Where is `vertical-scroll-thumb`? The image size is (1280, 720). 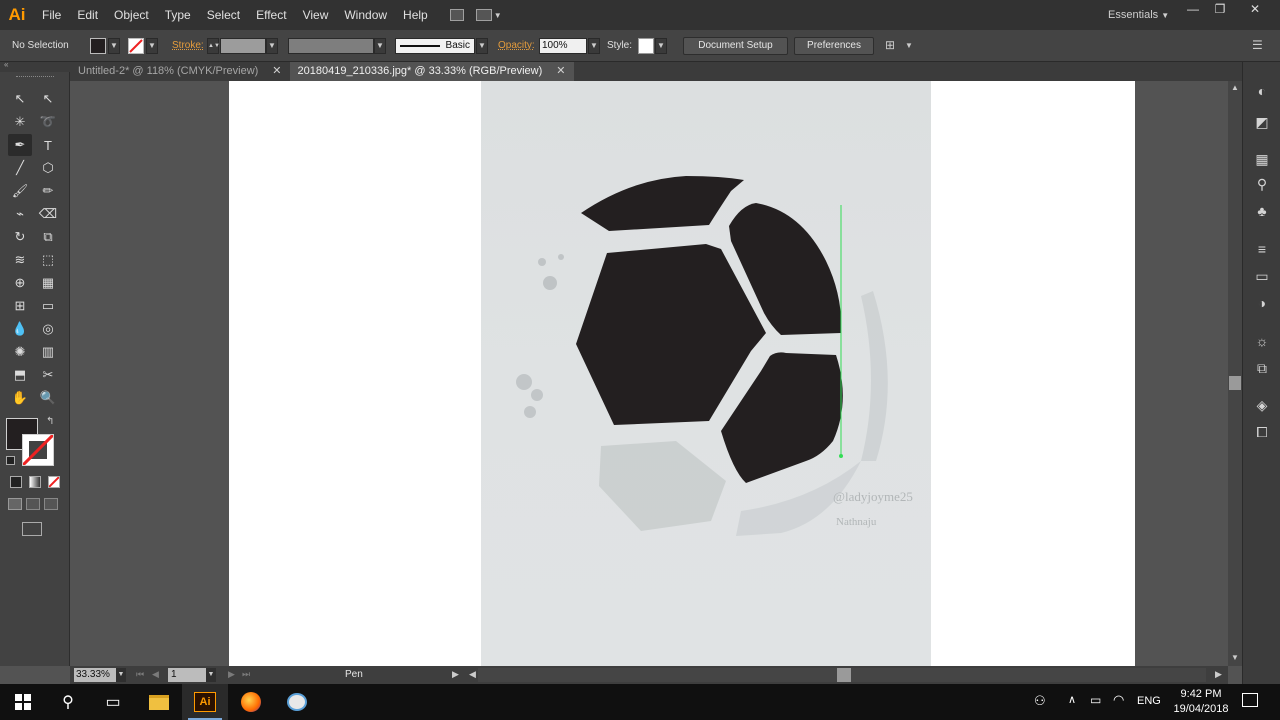 vertical-scroll-thumb is located at coordinates (1235, 383).